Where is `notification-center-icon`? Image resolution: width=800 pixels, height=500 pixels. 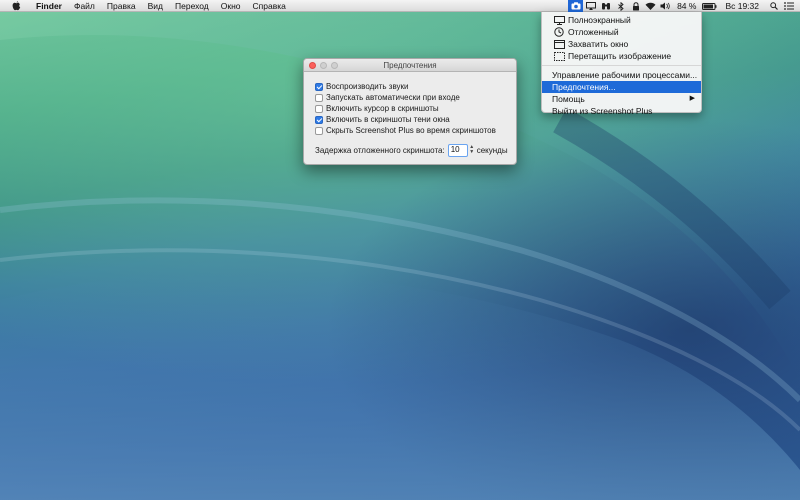 notification-center-icon is located at coordinates (788, 6).